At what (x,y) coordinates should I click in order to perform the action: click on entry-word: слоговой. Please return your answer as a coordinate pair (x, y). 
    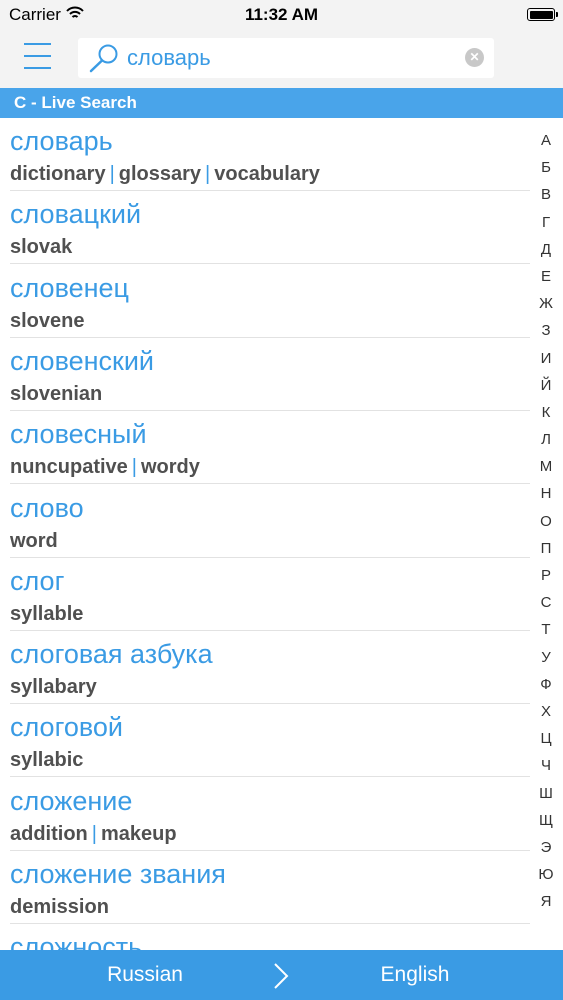
    Looking at the image, I should click on (66, 727).